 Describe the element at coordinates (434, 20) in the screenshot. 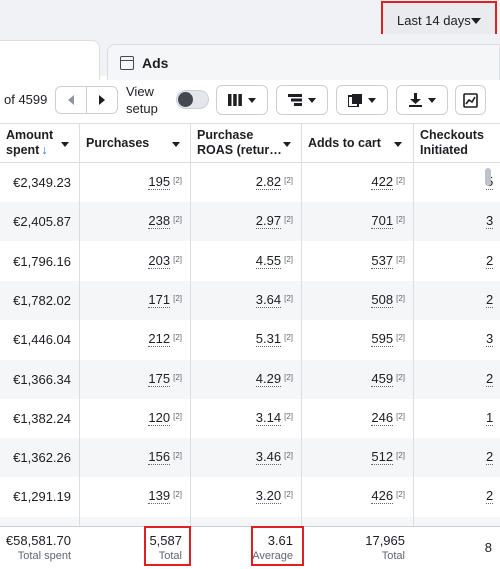

I see `date-range-label: Last 14 days` at that location.